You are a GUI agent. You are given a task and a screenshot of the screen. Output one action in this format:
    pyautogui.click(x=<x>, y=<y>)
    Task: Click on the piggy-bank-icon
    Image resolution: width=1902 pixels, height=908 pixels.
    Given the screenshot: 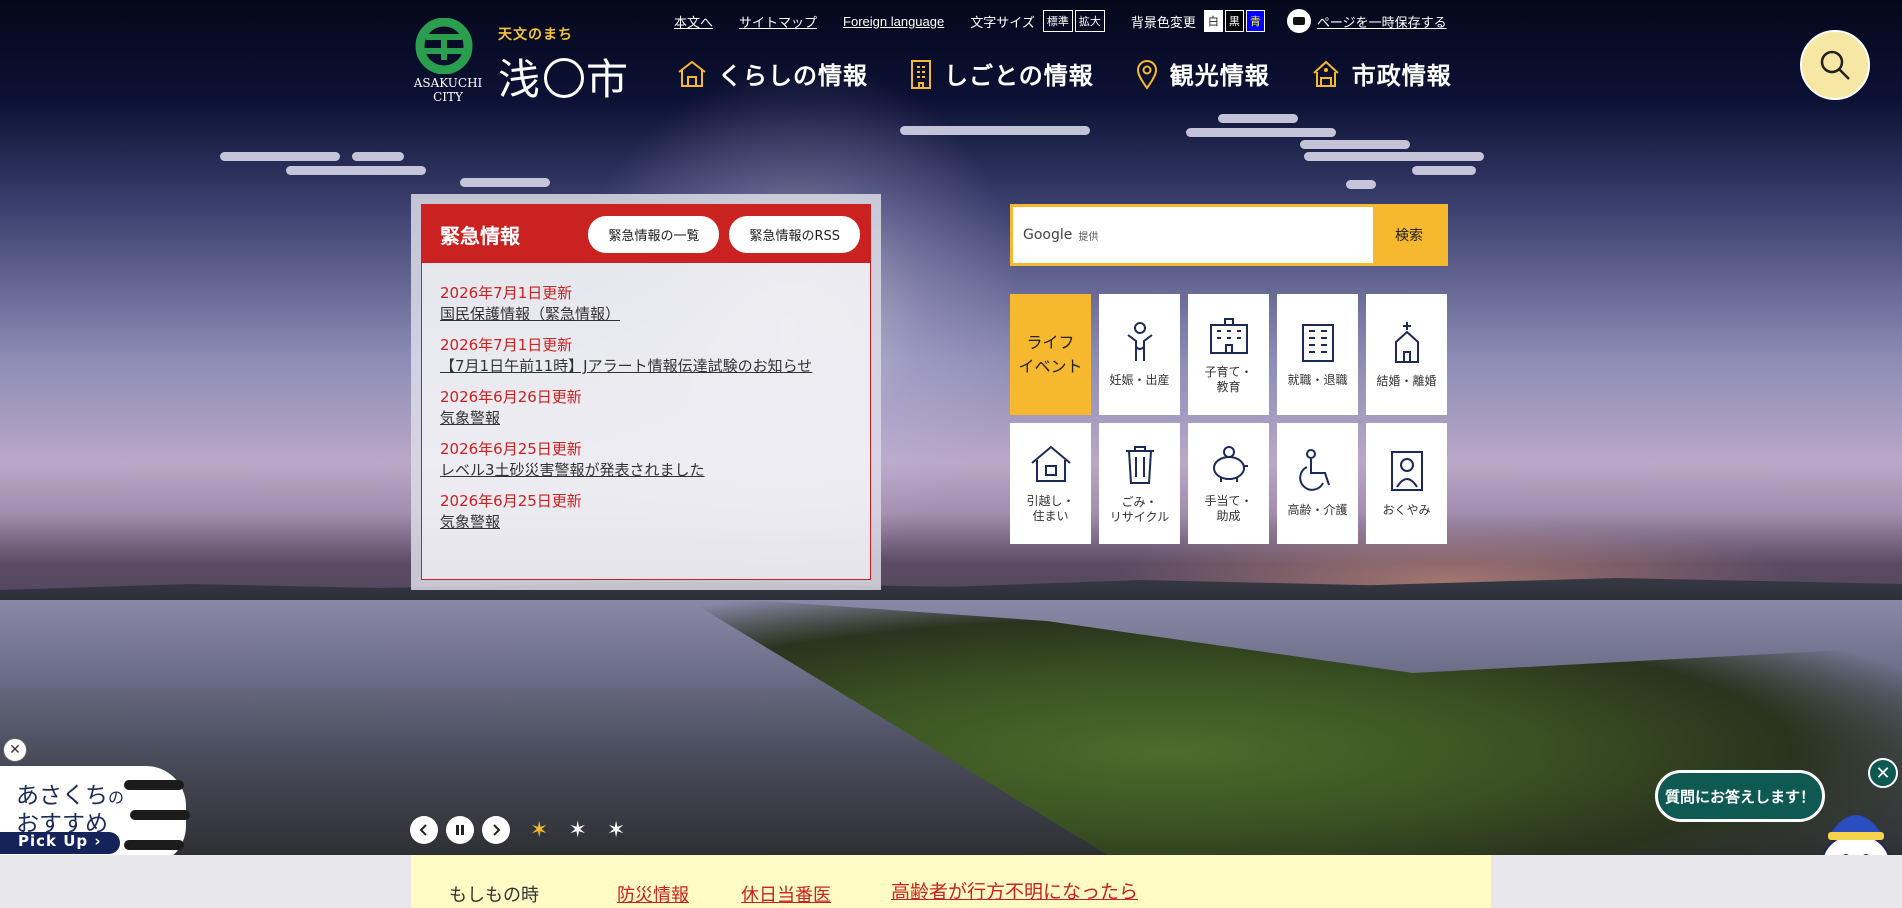 What is the action you would take?
    pyautogui.click(x=1230, y=463)
    